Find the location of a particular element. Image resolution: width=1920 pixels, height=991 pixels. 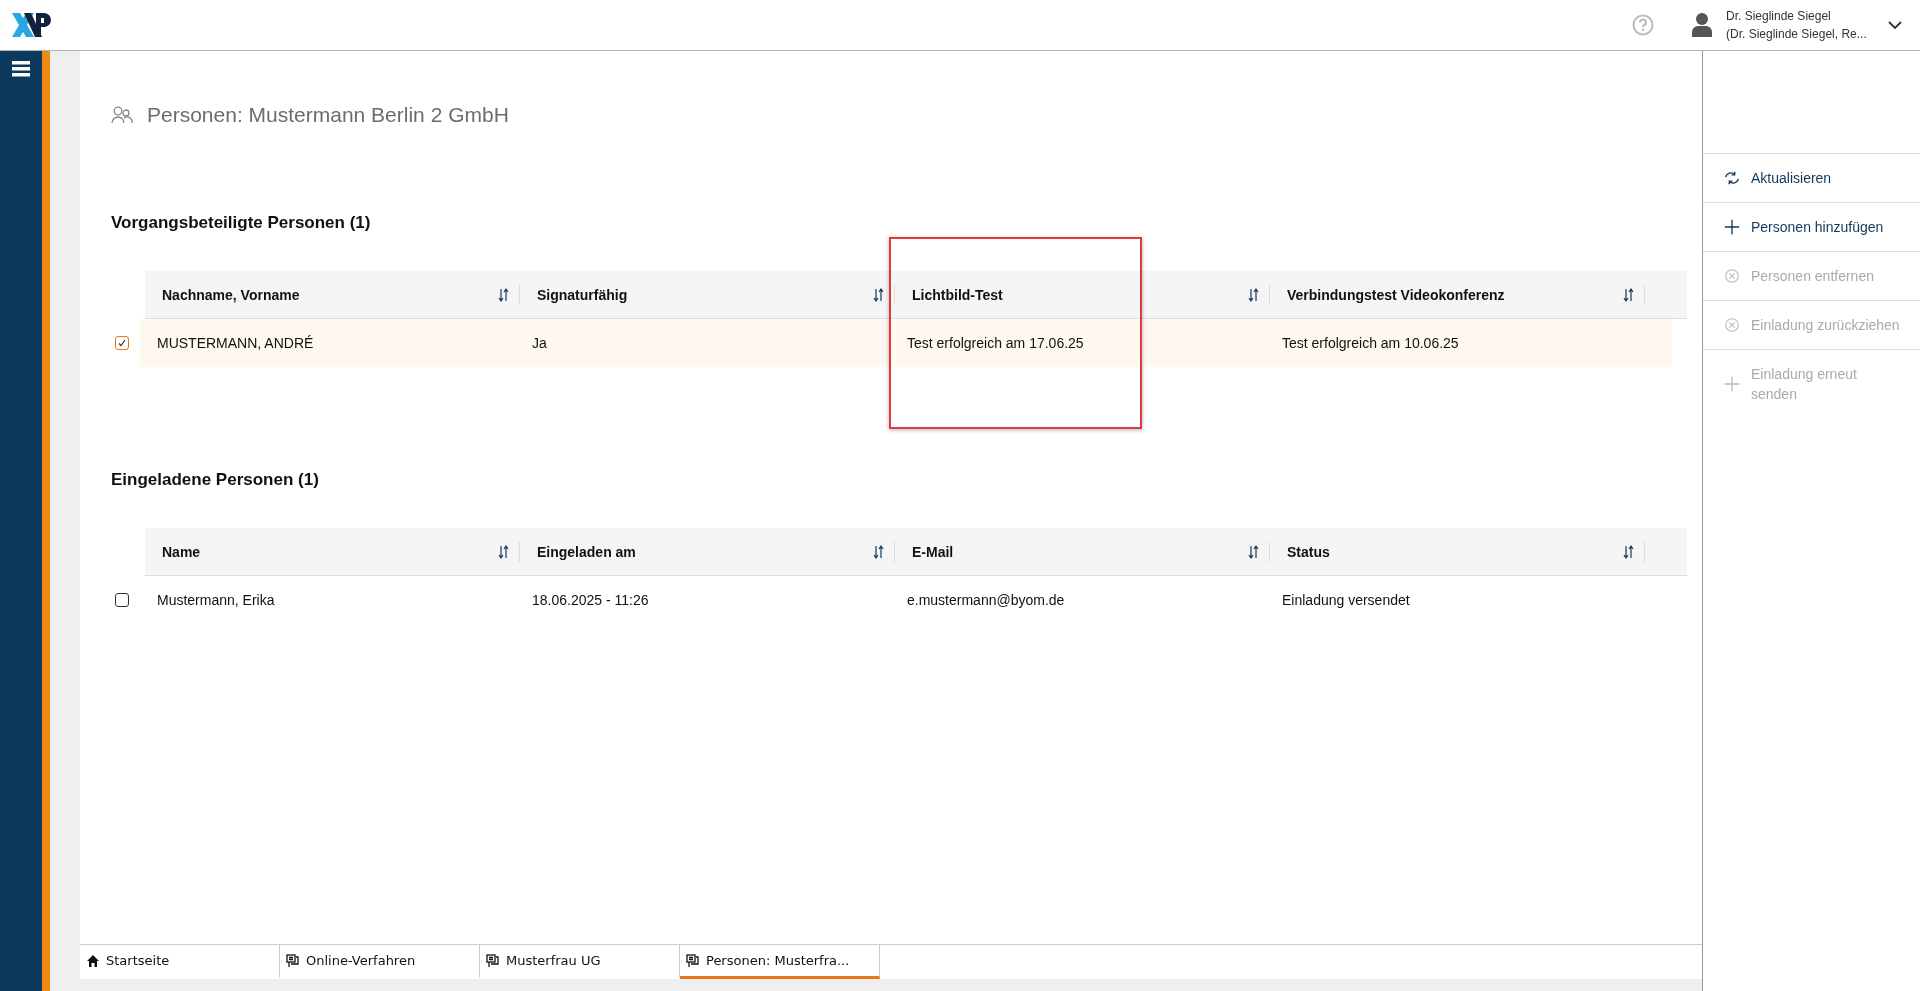

user-avatar-icon is located at coordinates (1702, 25).